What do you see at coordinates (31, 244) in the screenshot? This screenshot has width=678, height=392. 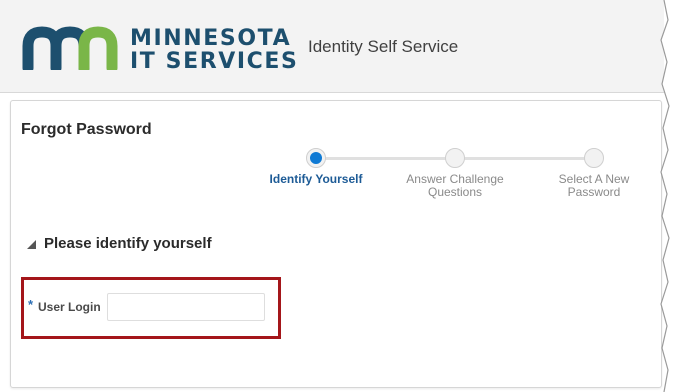 I see `collapse-triangle-icon` at bounding box center [31, 244].